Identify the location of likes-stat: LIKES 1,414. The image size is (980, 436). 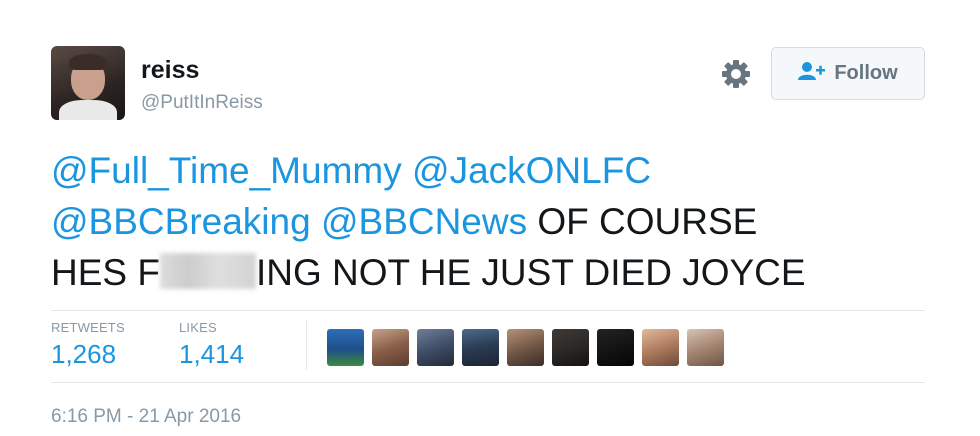
(211, 345).